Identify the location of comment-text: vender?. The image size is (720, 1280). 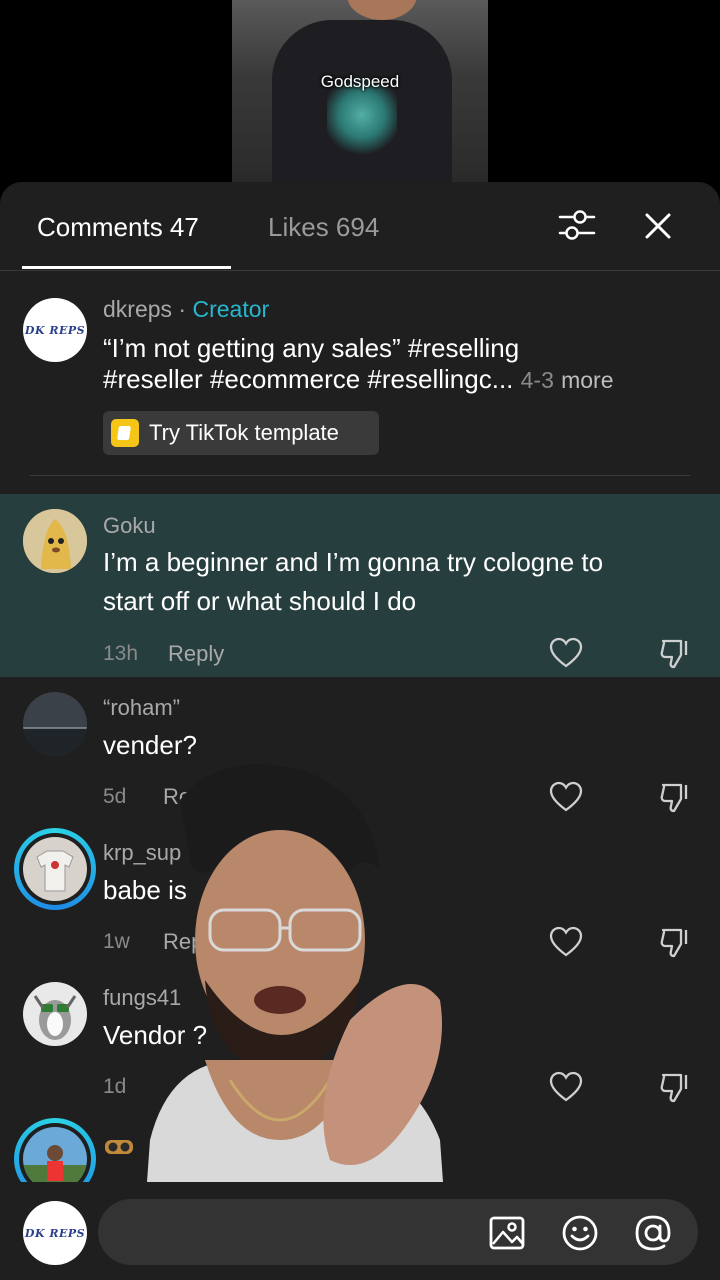
(150, 745).